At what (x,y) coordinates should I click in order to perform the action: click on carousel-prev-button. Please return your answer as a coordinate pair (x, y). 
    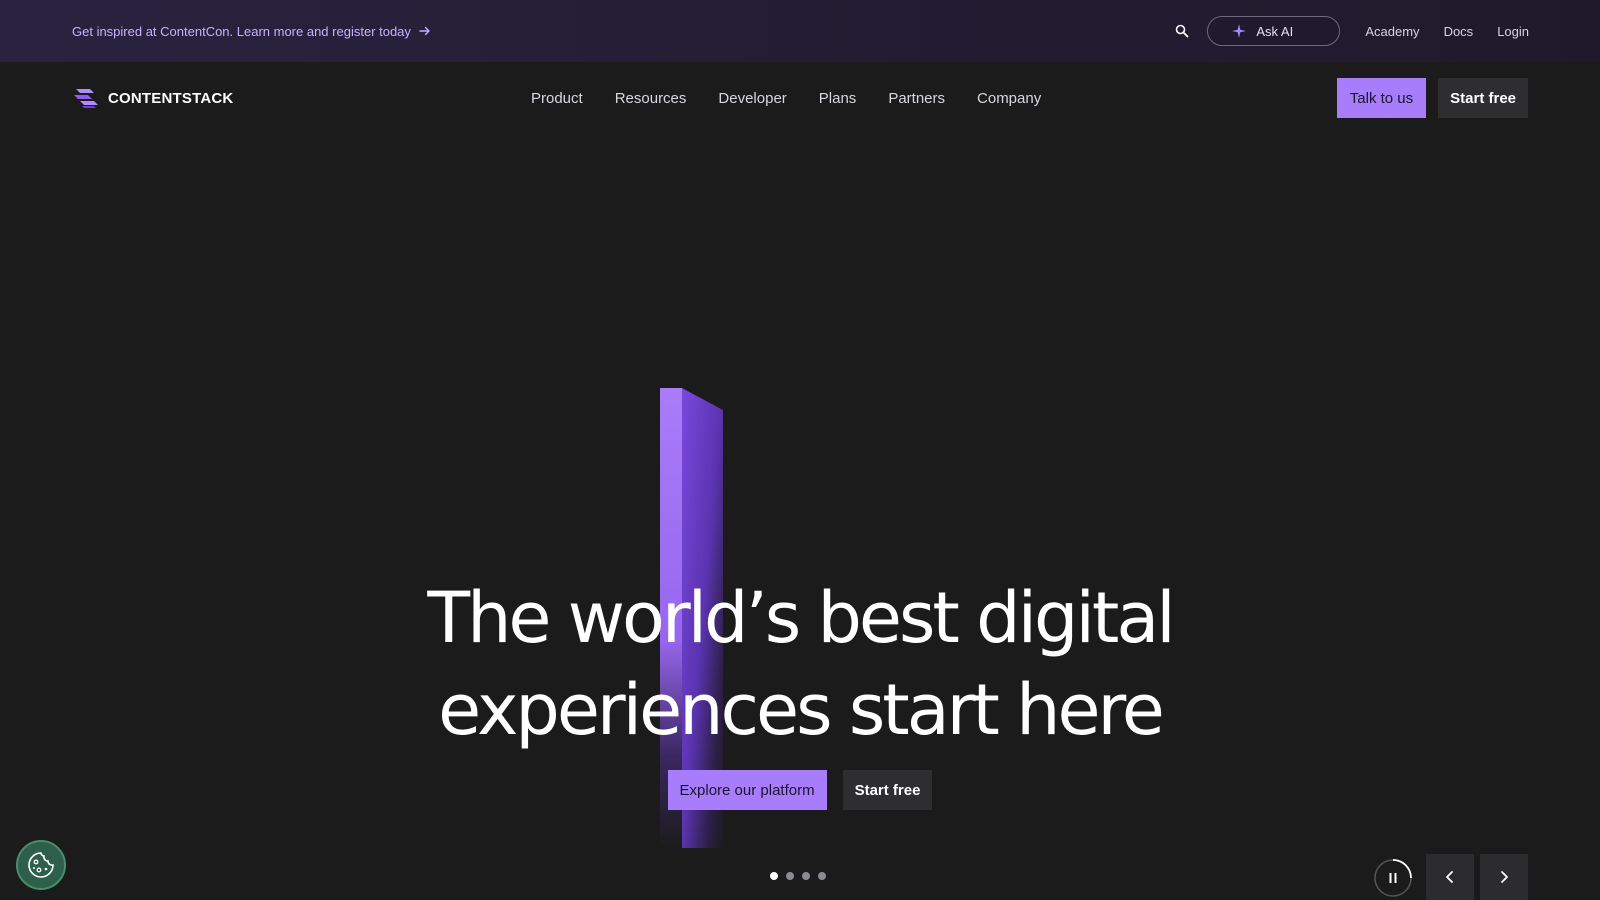
    Looking at the image, I should click on (1450, 877).